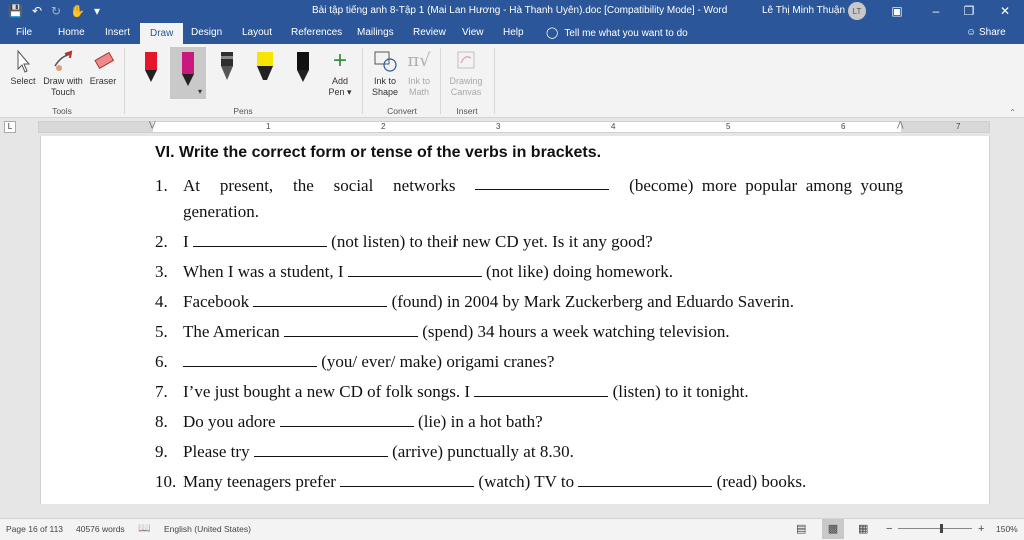 The height and width of the screenshot is (540, 1024). Describe the element at coordinates (473, 33) in the screenshot. I see `tab-view: View` at that location.